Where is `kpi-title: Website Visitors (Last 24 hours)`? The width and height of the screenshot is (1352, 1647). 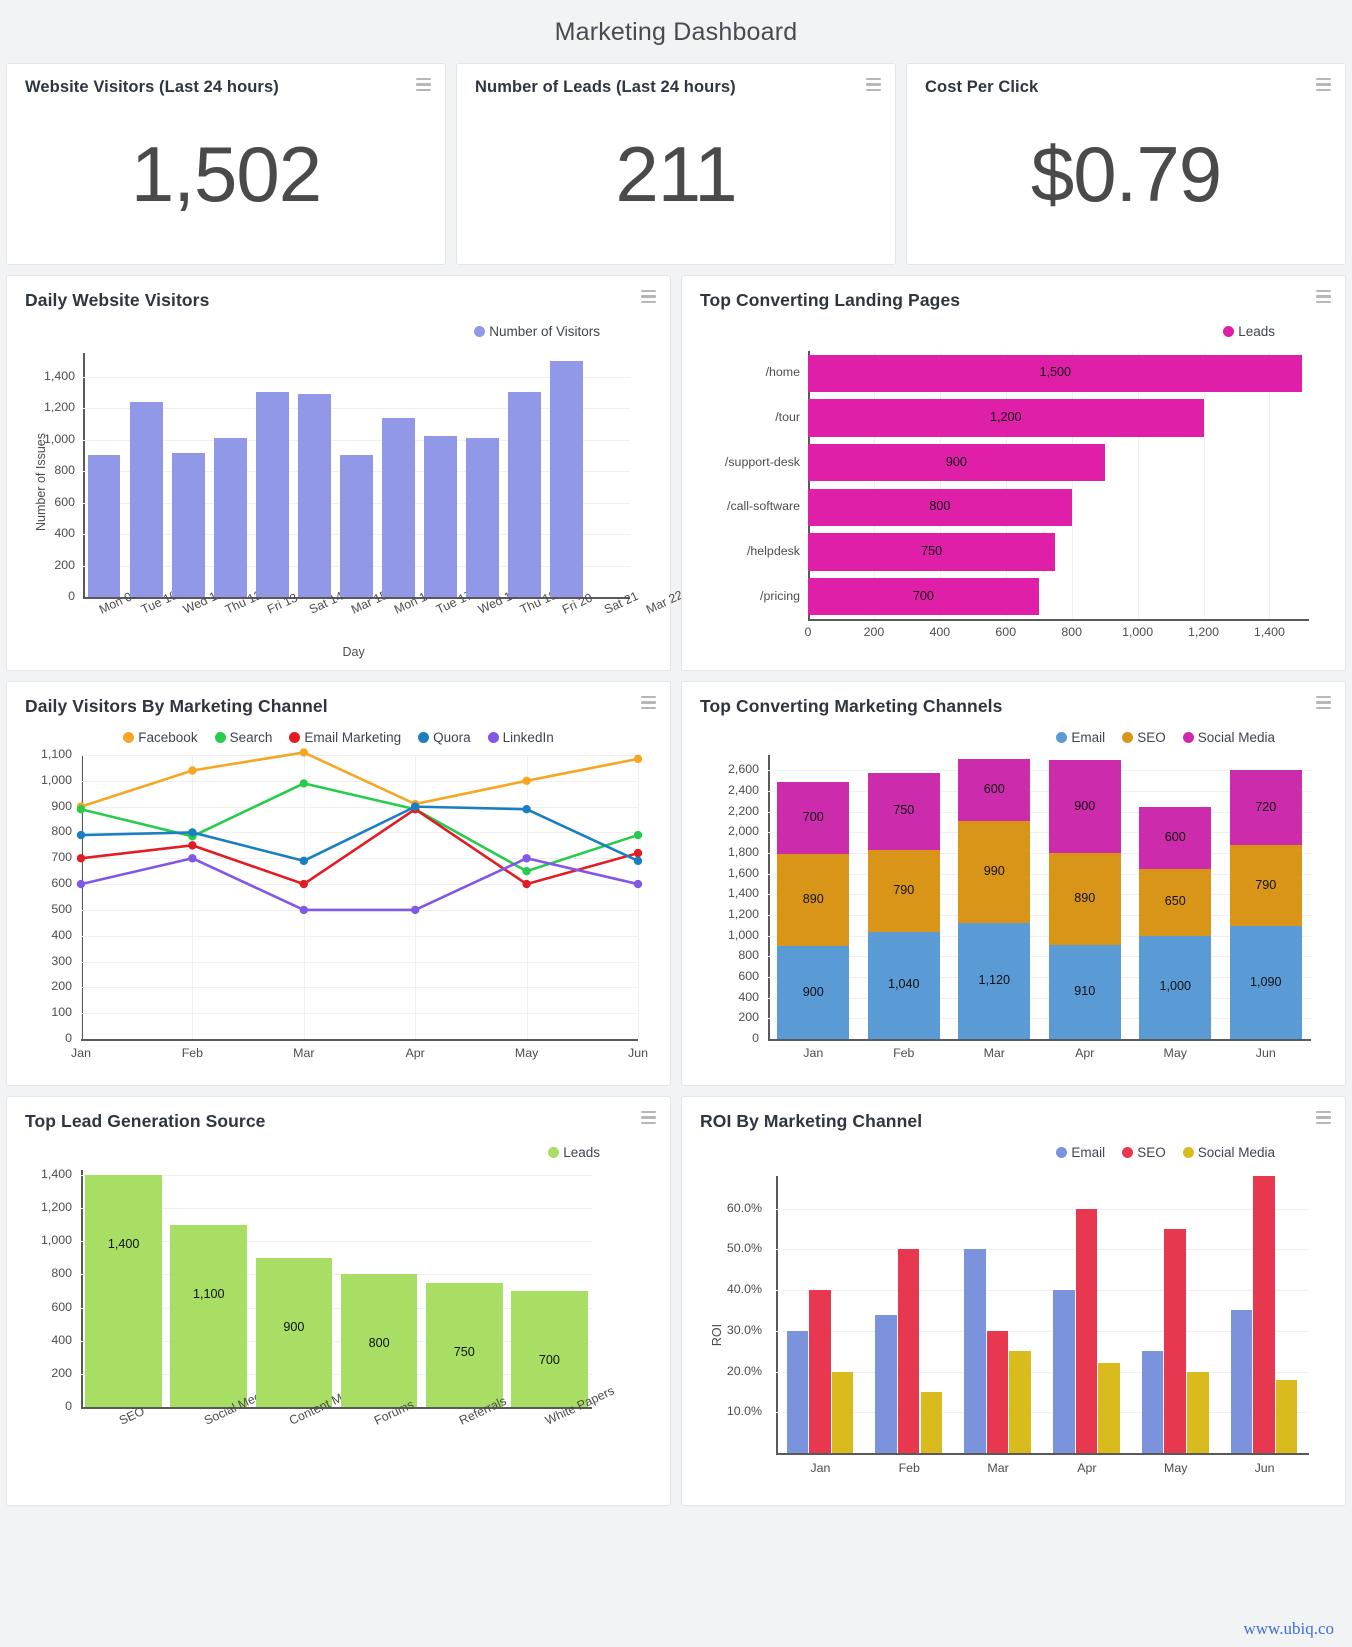
kpi-title: Website Visitors (Last 24 hours) is located at coordinates (152, 87).